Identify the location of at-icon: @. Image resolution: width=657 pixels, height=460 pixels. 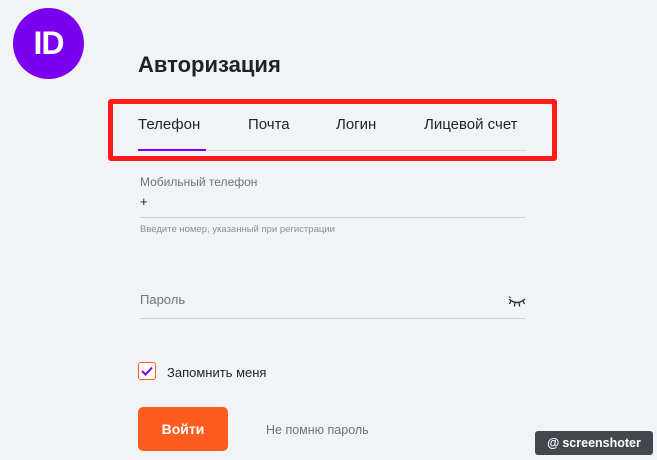
(553, 443).